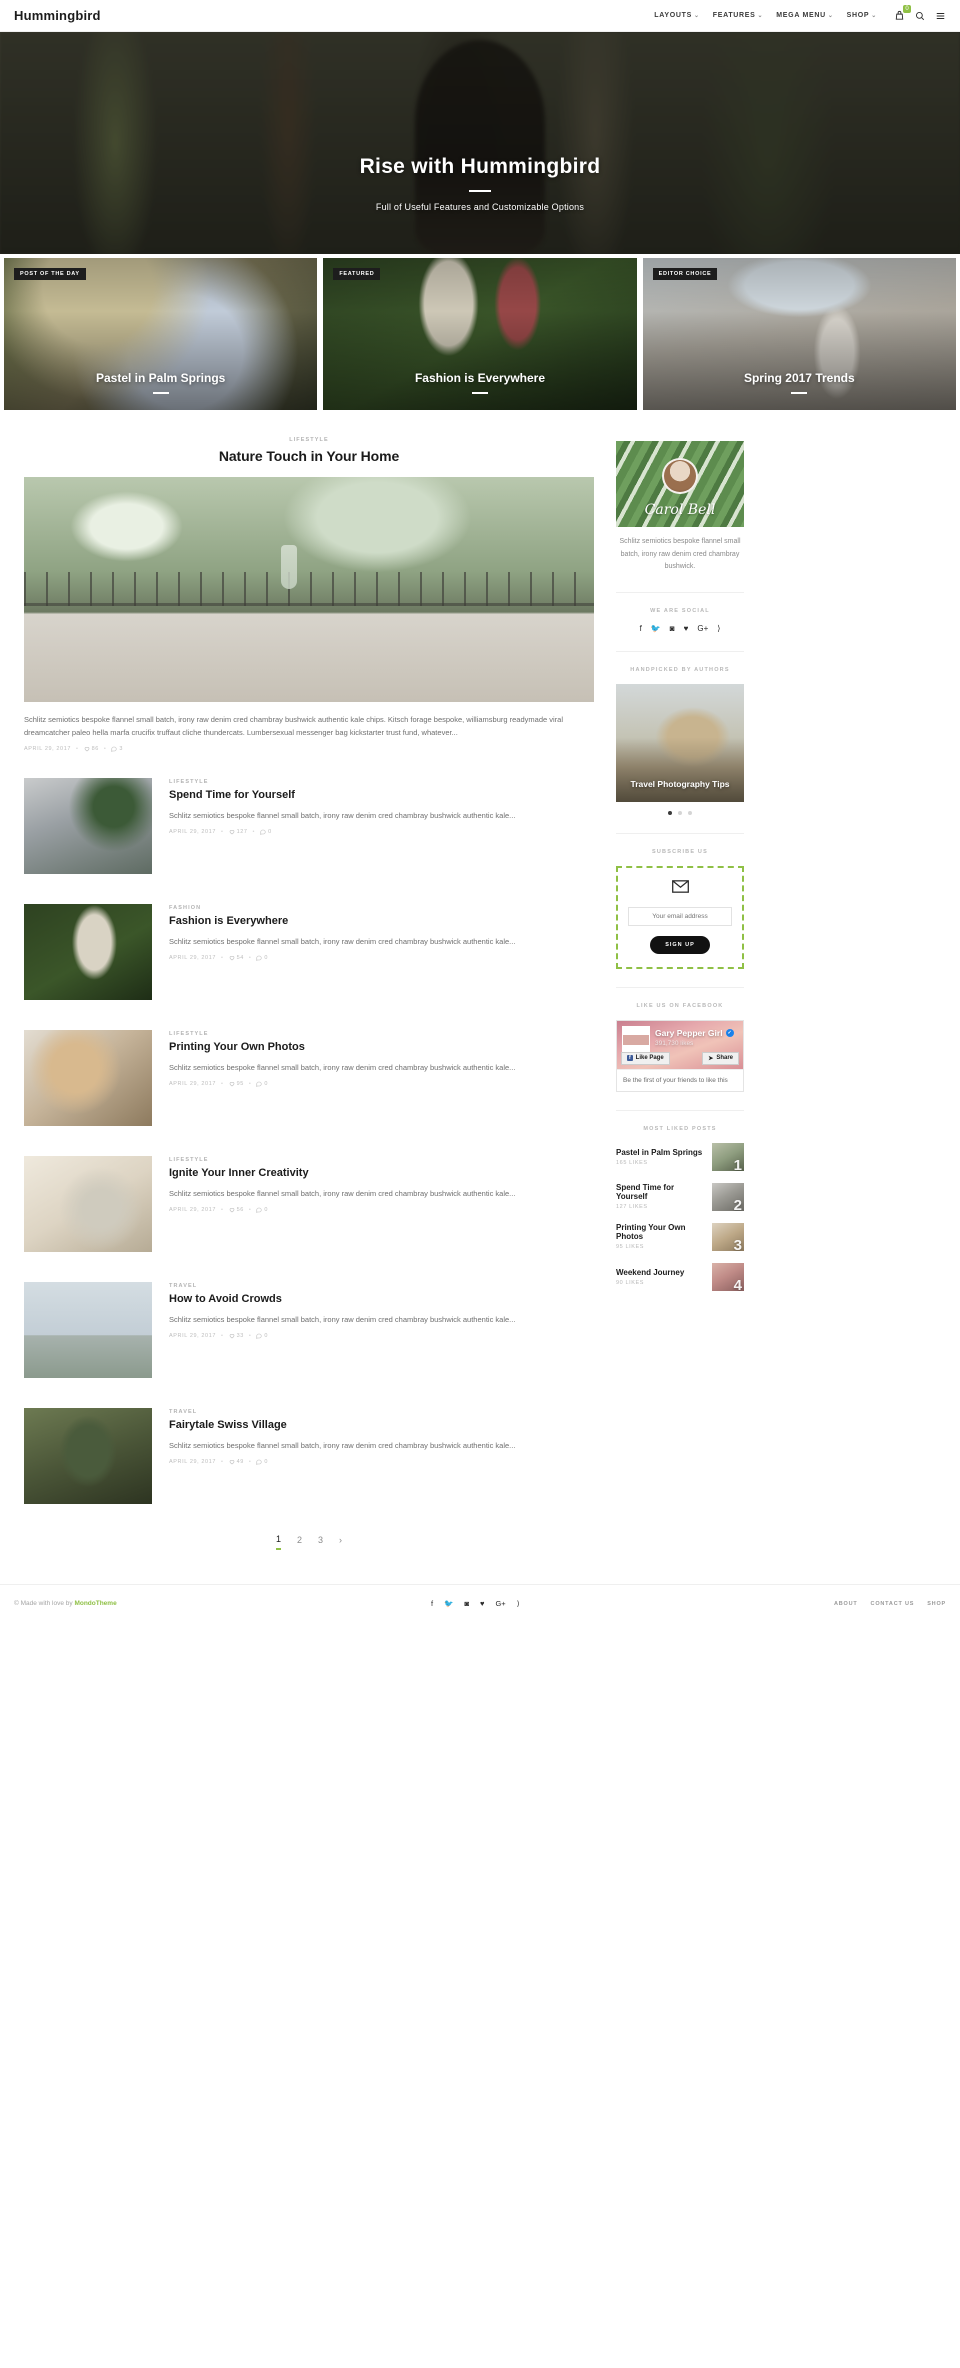 This screenshot has width=960, height=2368. I want to click on handpicked-slide: Travel Photography Tips, so click(680, 742).